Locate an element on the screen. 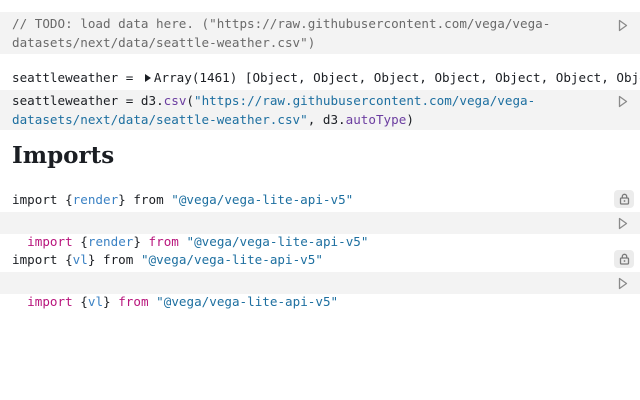 The height and width of the screenshot is (400, 640). array-label: Array(1461) is located at coordinates (195, 77).